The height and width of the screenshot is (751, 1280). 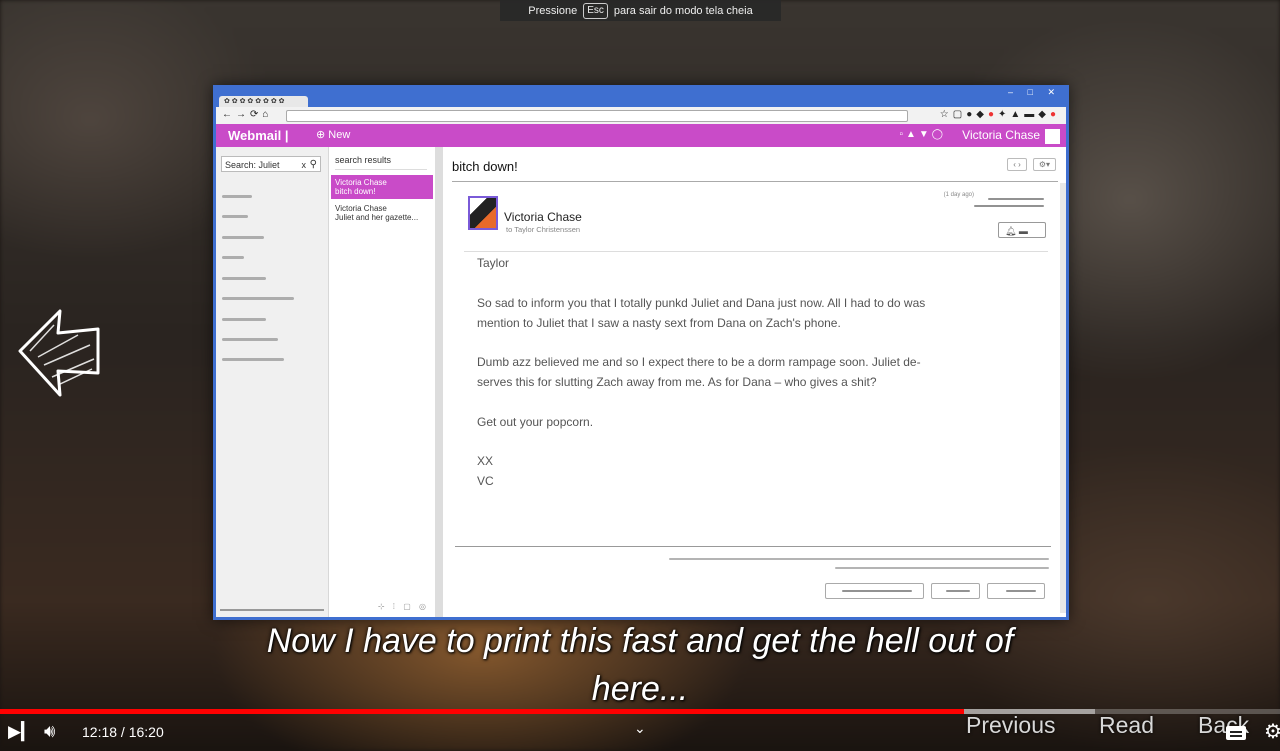 I want to click on sender-avatar, so click(x=483, y=213).